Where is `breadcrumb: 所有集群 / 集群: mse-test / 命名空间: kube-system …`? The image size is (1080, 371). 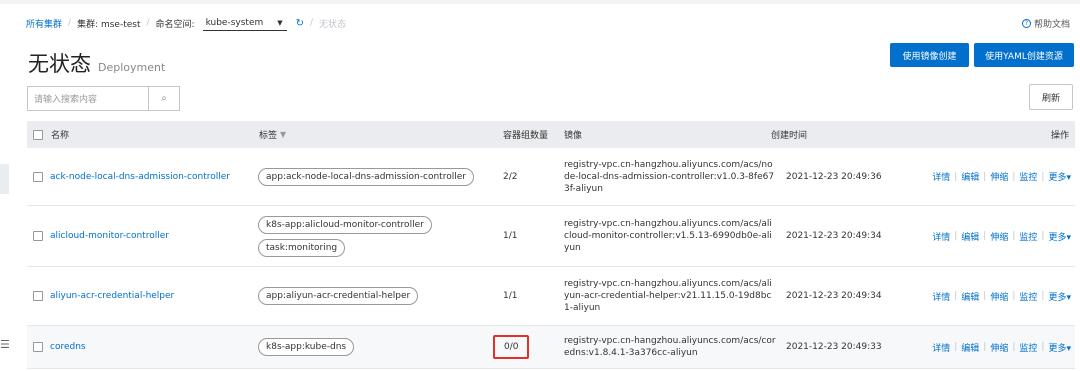
breadcrumb: 所有集群 / 集群: mse-test / 命名空间: kube-system … is located at coordinates (186, 23).